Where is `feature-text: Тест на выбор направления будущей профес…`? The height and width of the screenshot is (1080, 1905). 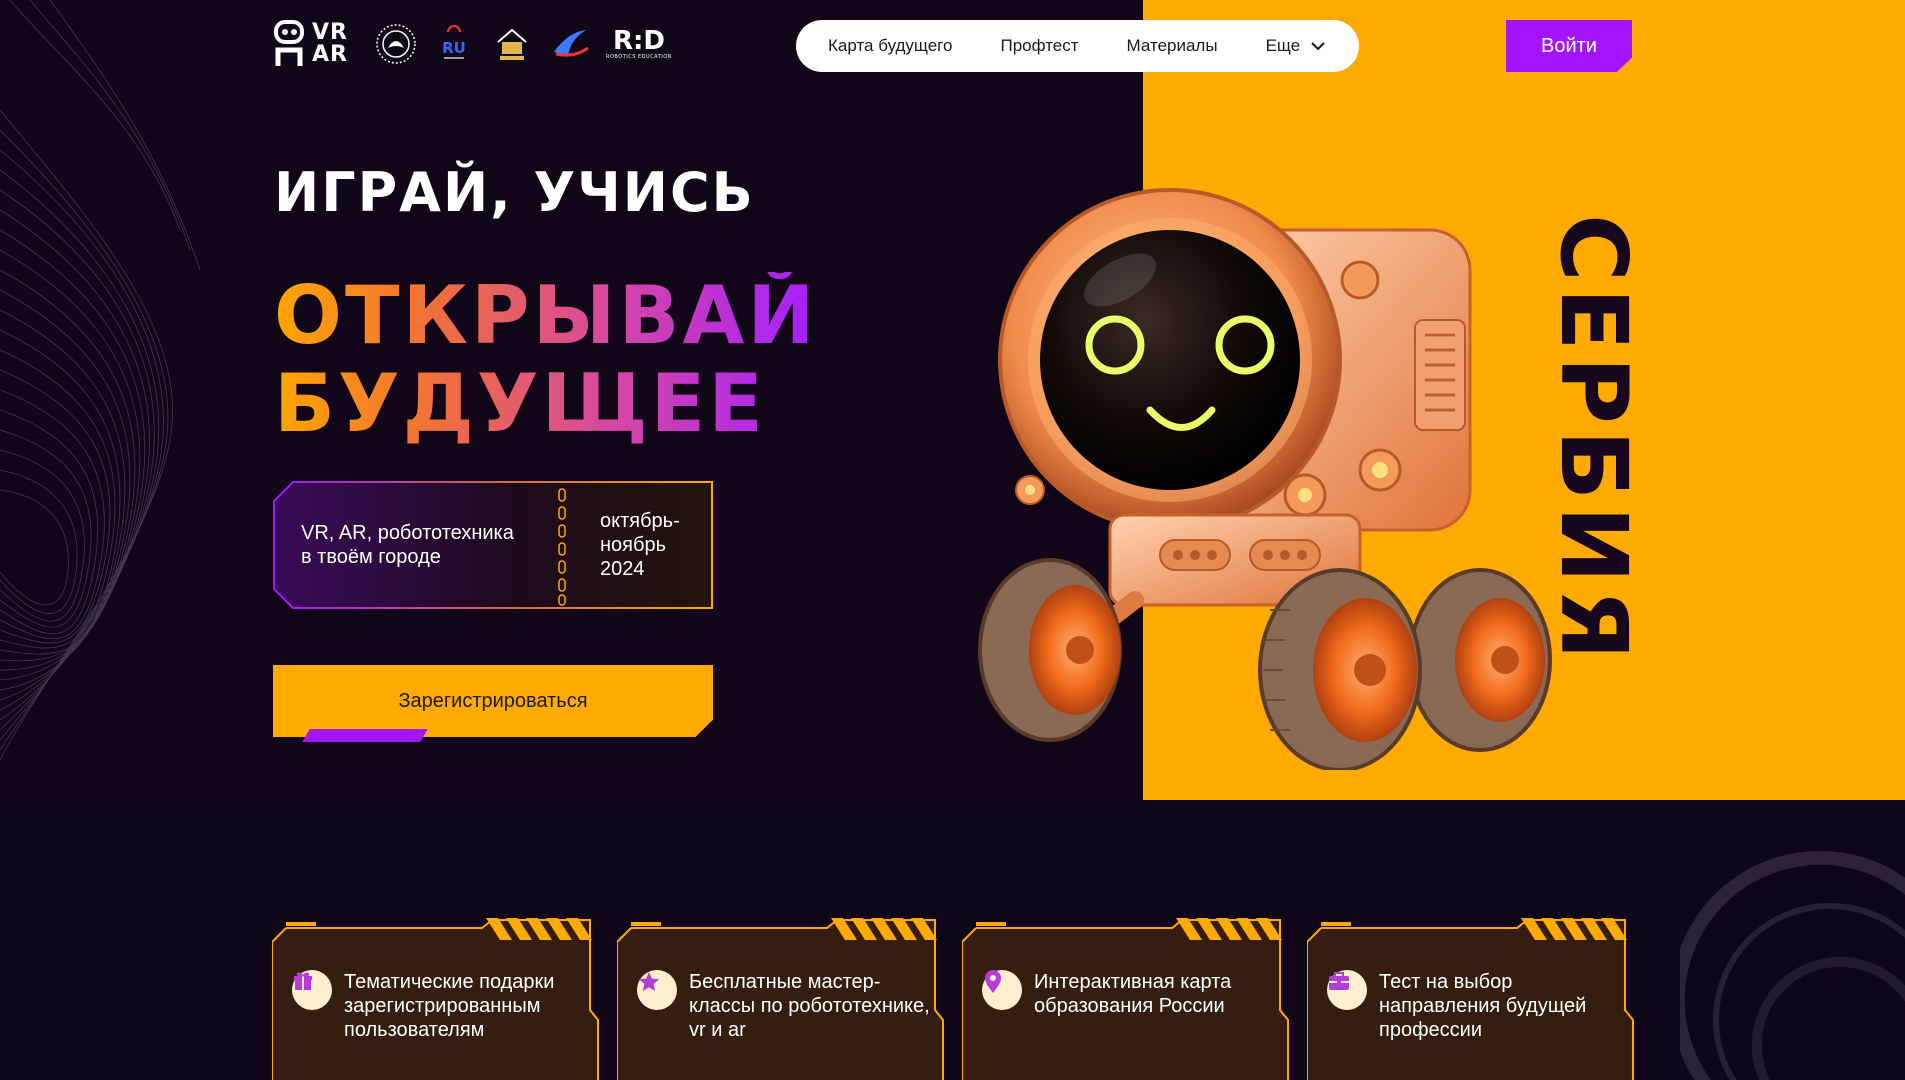 feature-text: Тест на выбор направления будущей профес… is located at coordinates (1483, 1006).